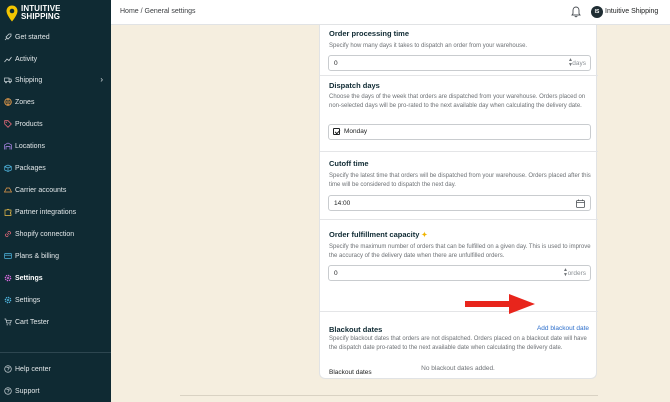 The width and height of the screenshot is (670, 402). Describe the element at coordinates (8, 256) in the screenshot. I see `card-icon` at that location.